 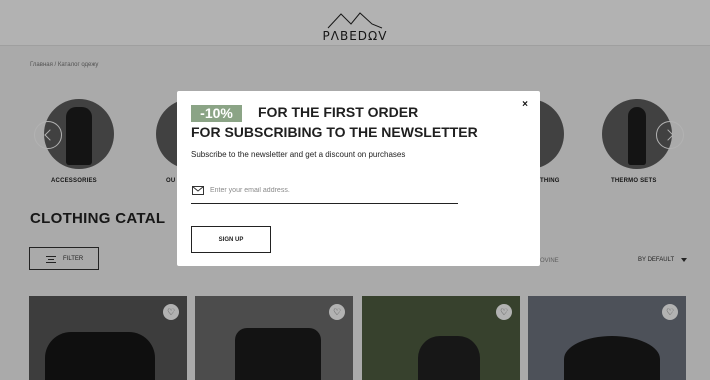 What do you see at coordinates (231, 239) in the screenshot?
I see `sign-up-button: SIGN UP` at bounding box center [231, 239].